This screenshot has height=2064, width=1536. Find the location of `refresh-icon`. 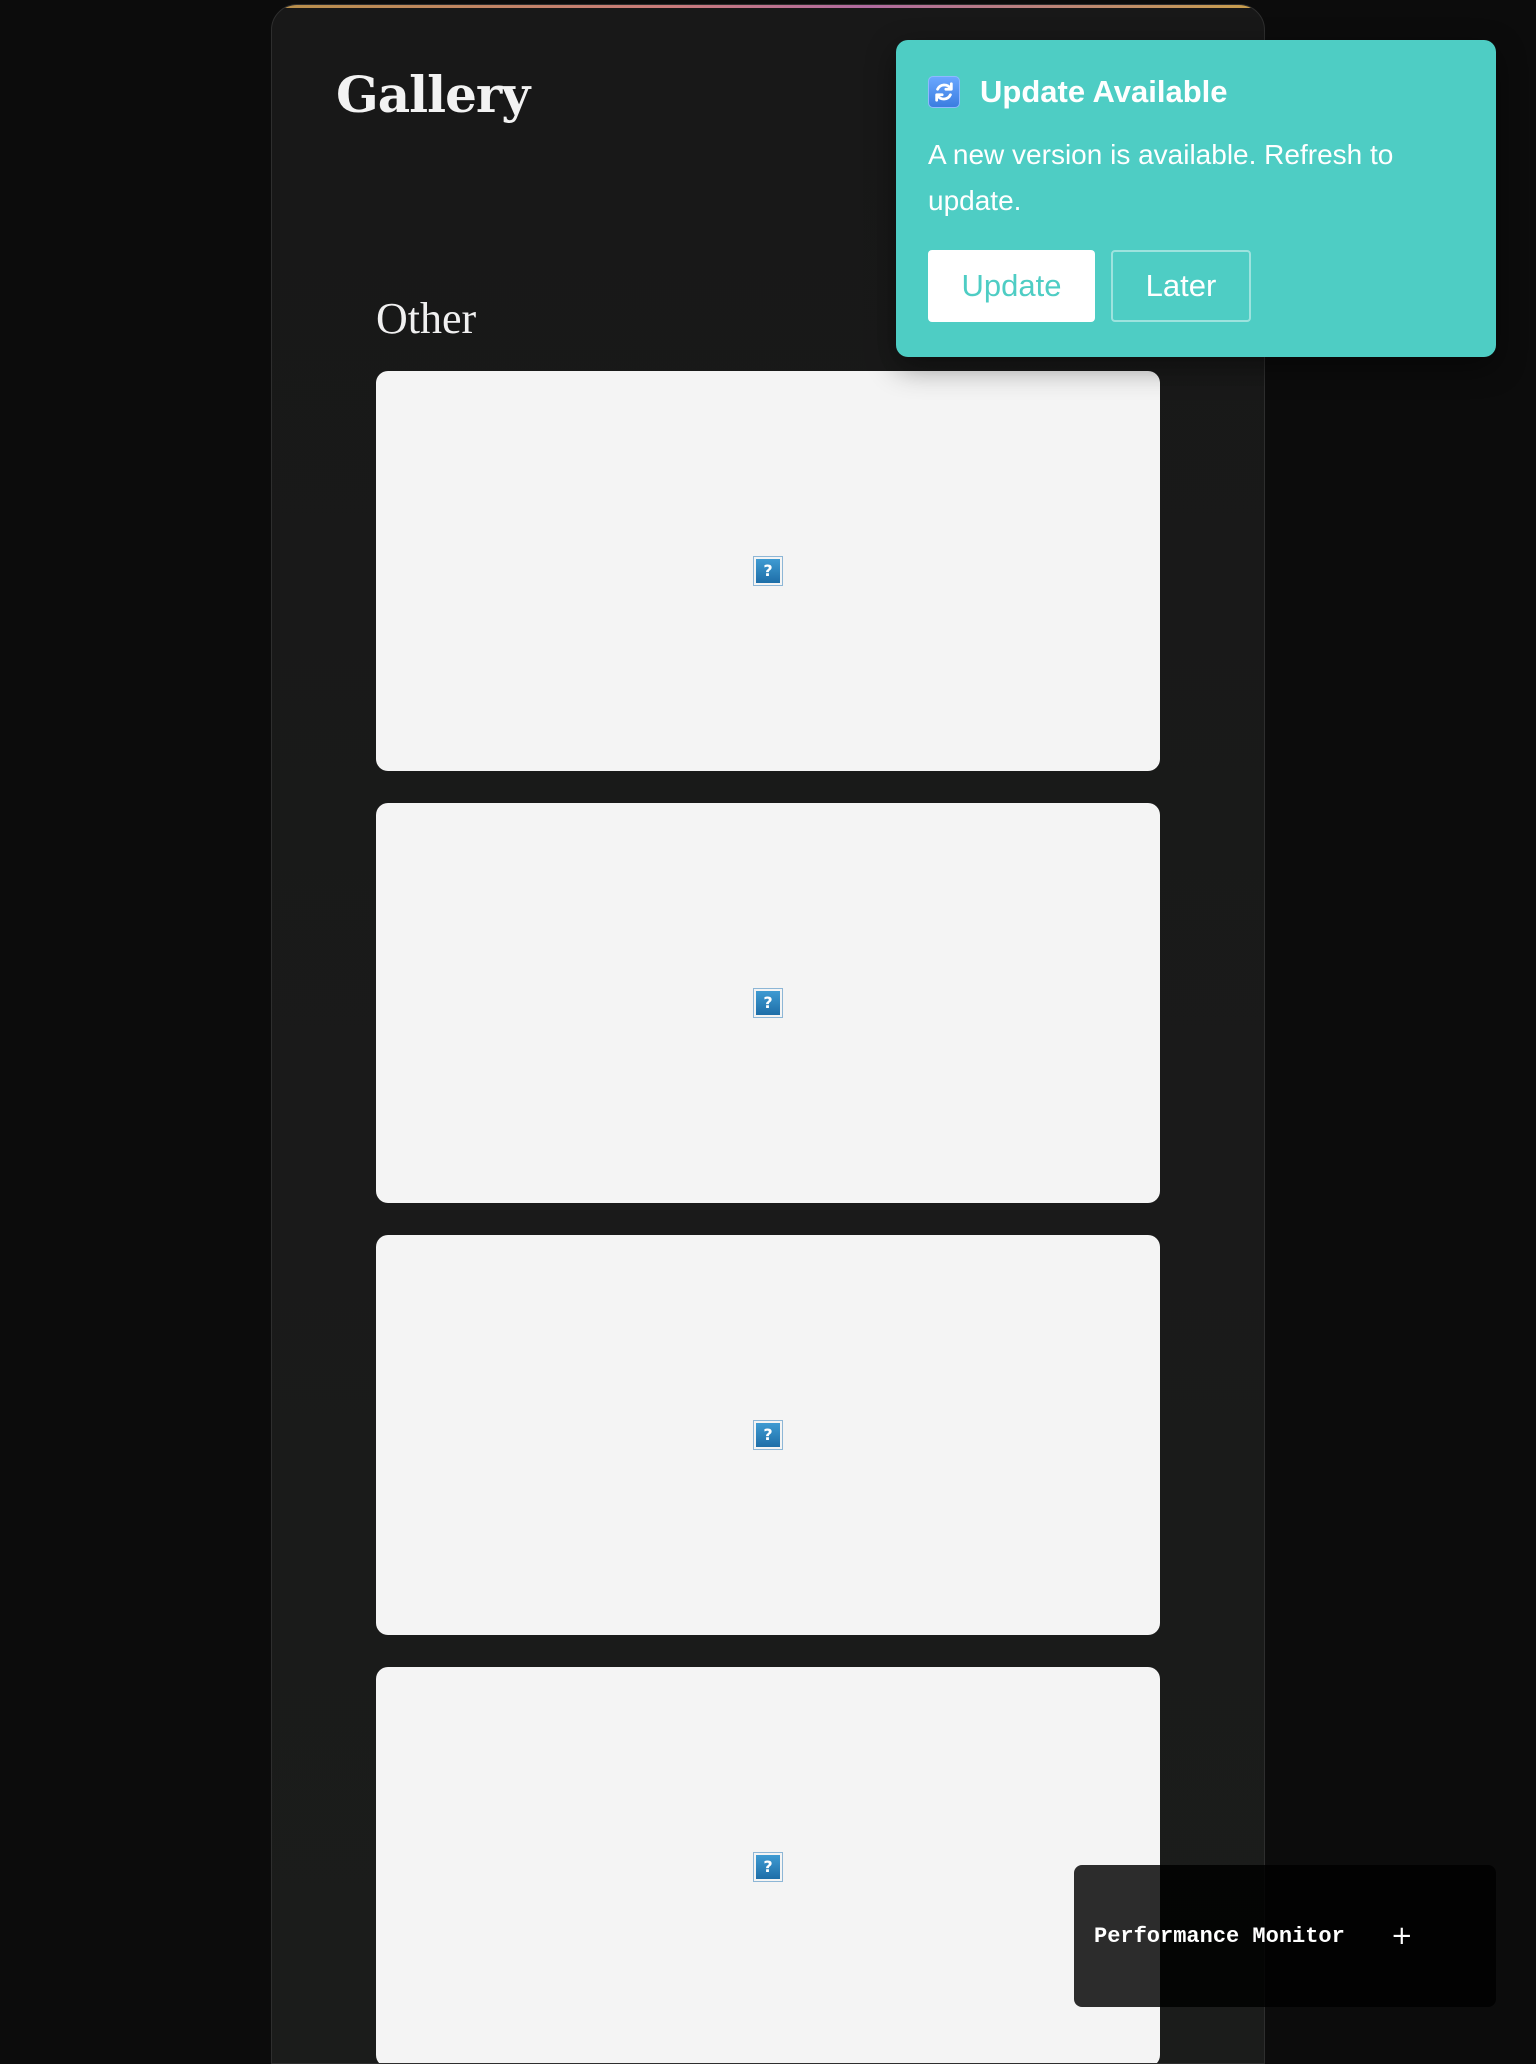

refresh-icon is located at coordinates (944, 92).